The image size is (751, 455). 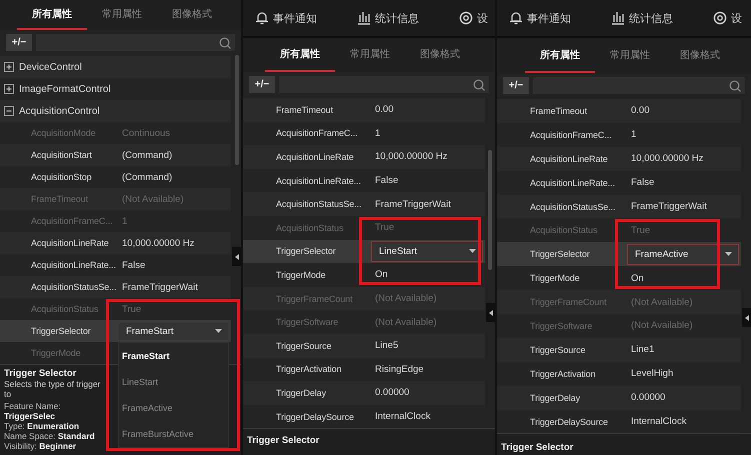 I want to click on property-name: FrameTimeout, so click(x=304, y=109).